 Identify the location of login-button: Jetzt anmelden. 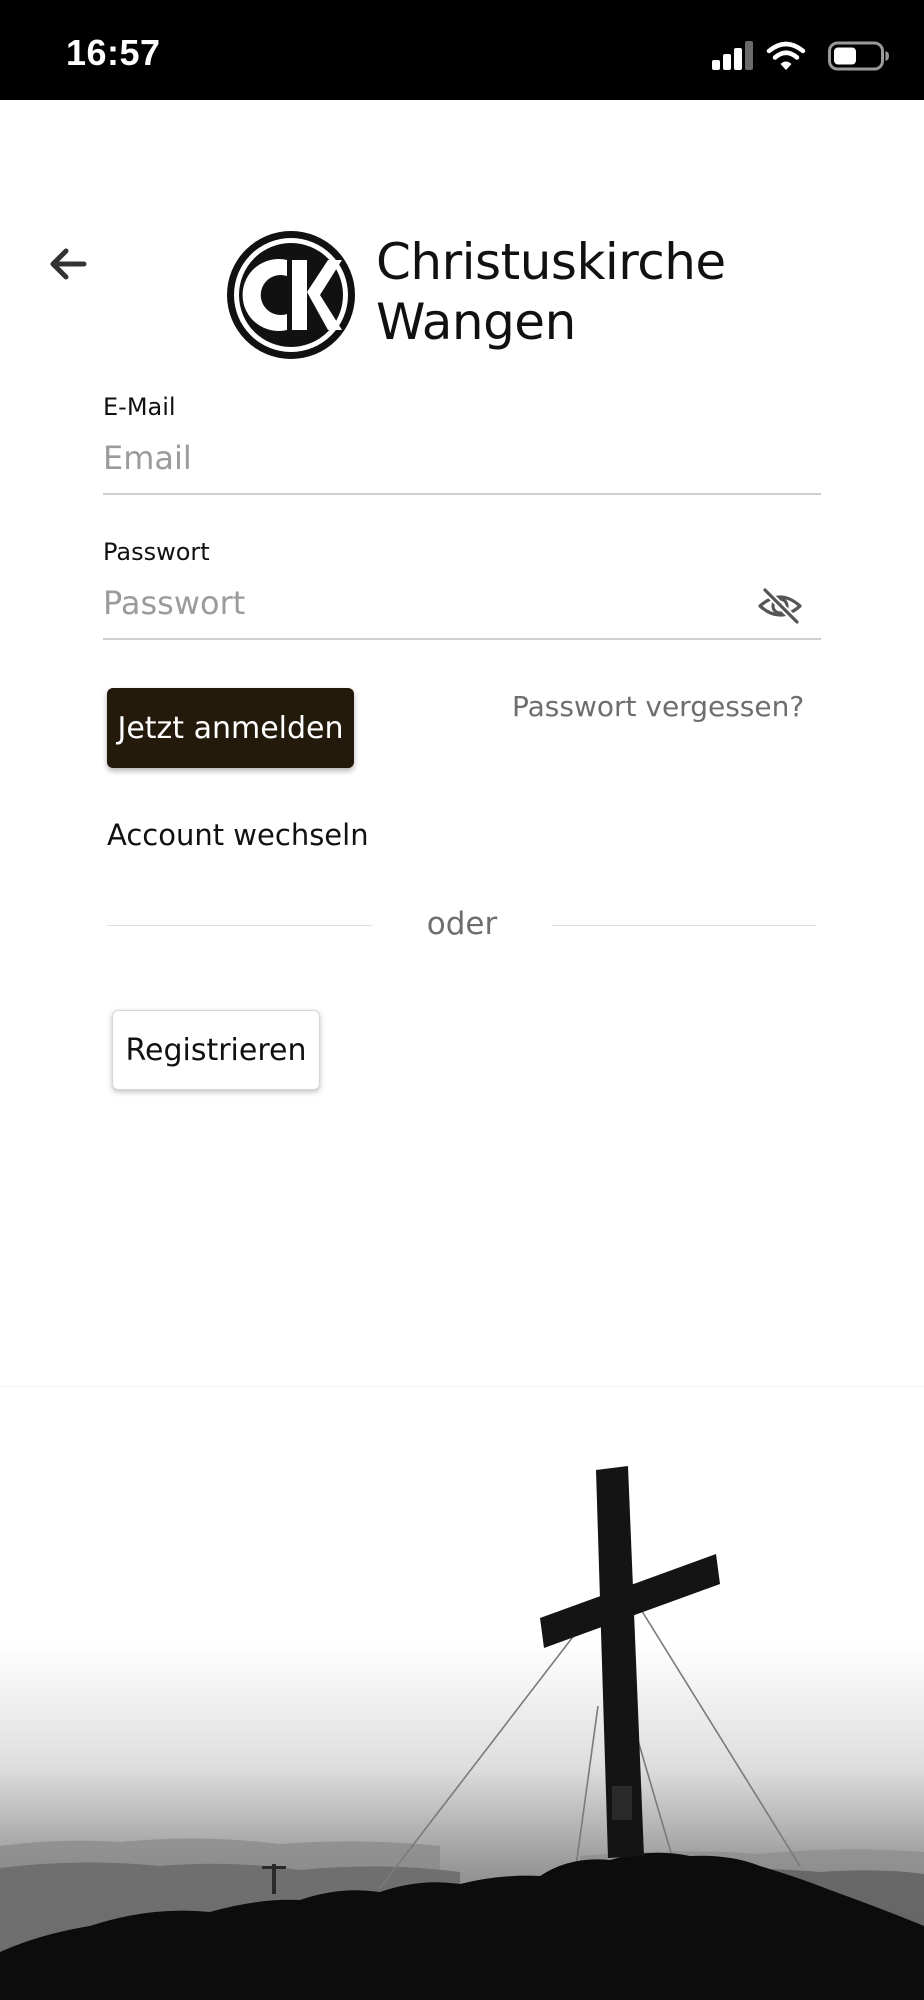
(230, 728).